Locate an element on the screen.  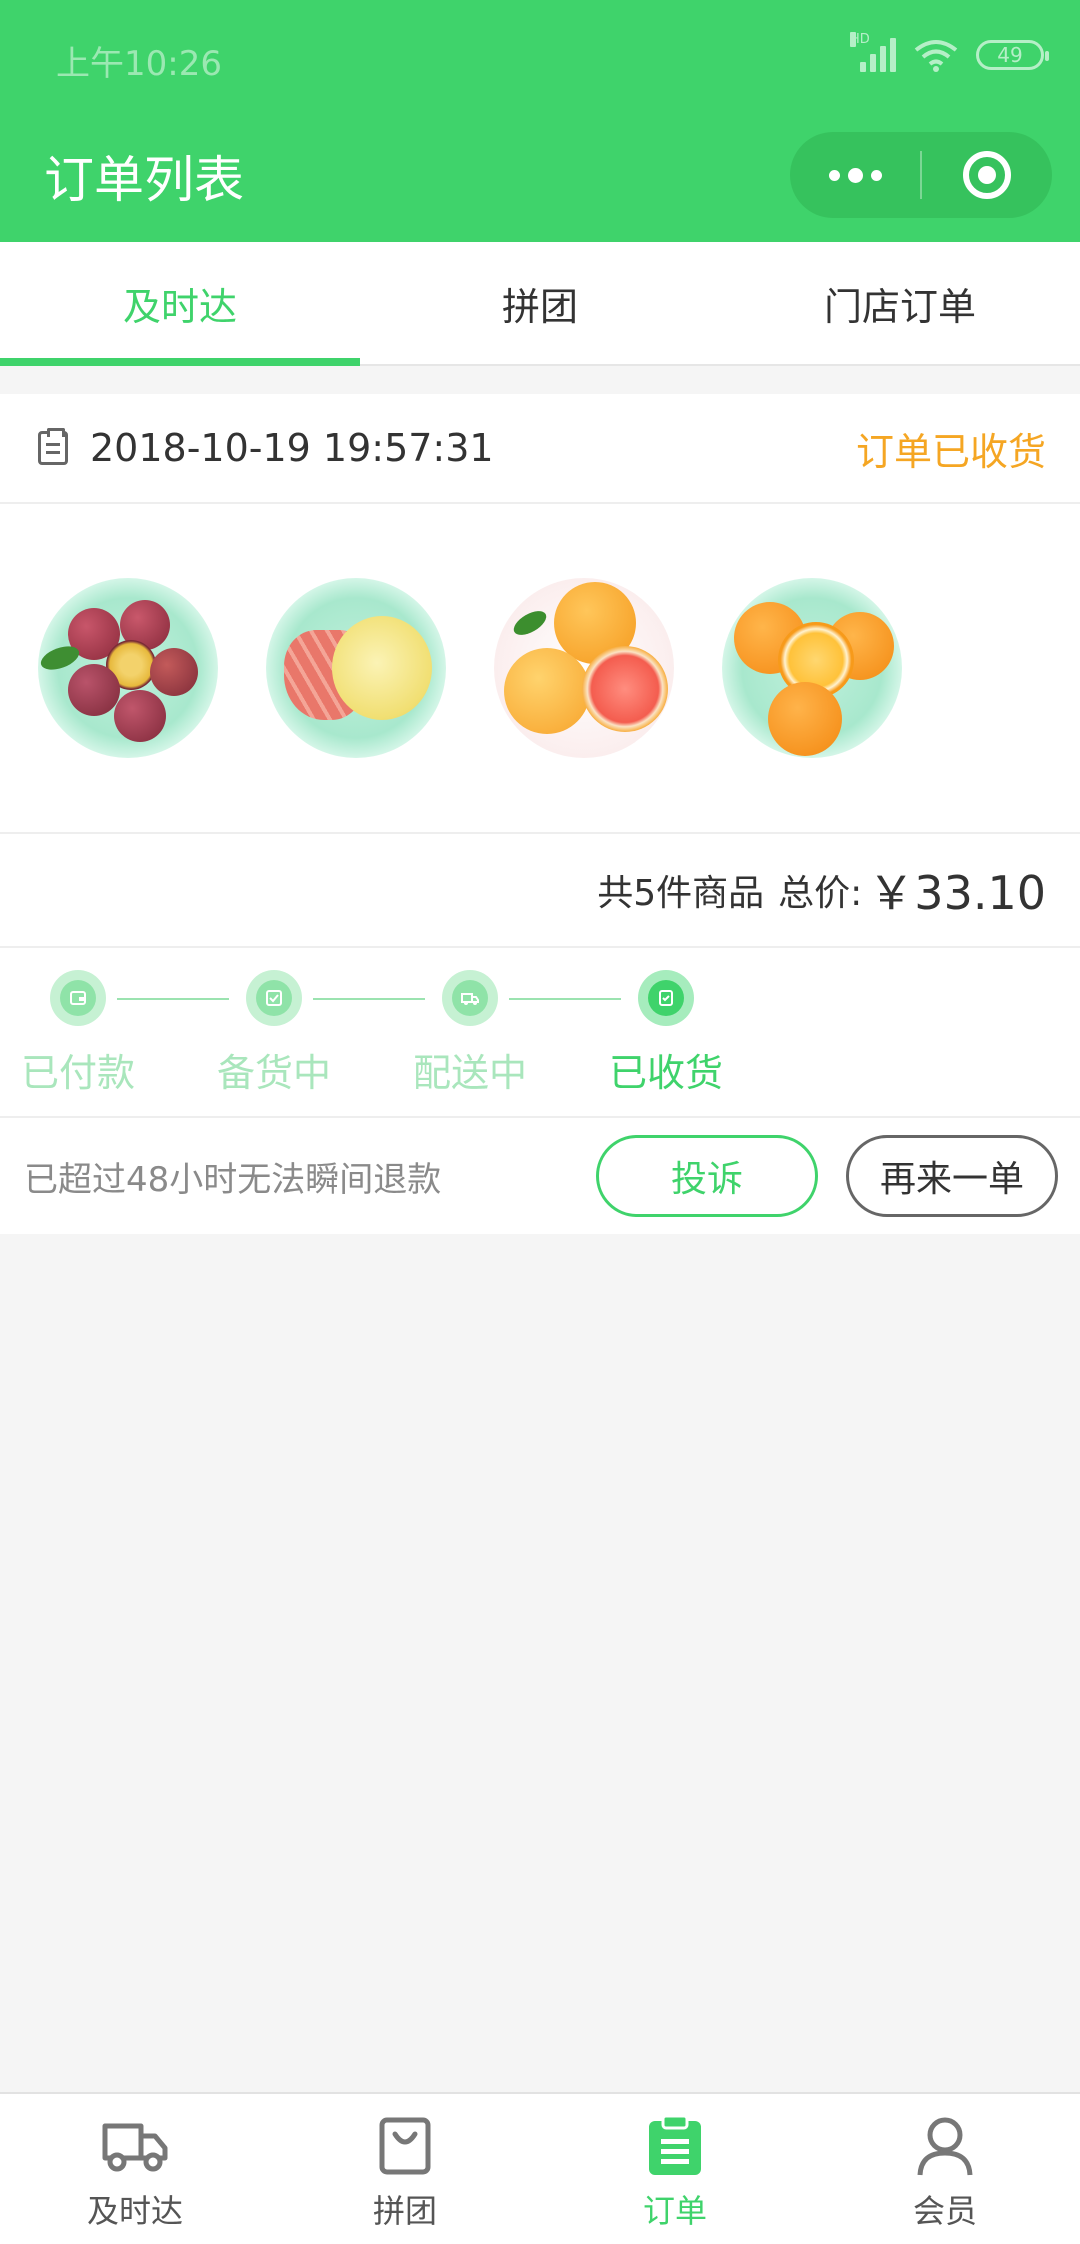
grapefruit-plate is located at coordinates (584, 668).